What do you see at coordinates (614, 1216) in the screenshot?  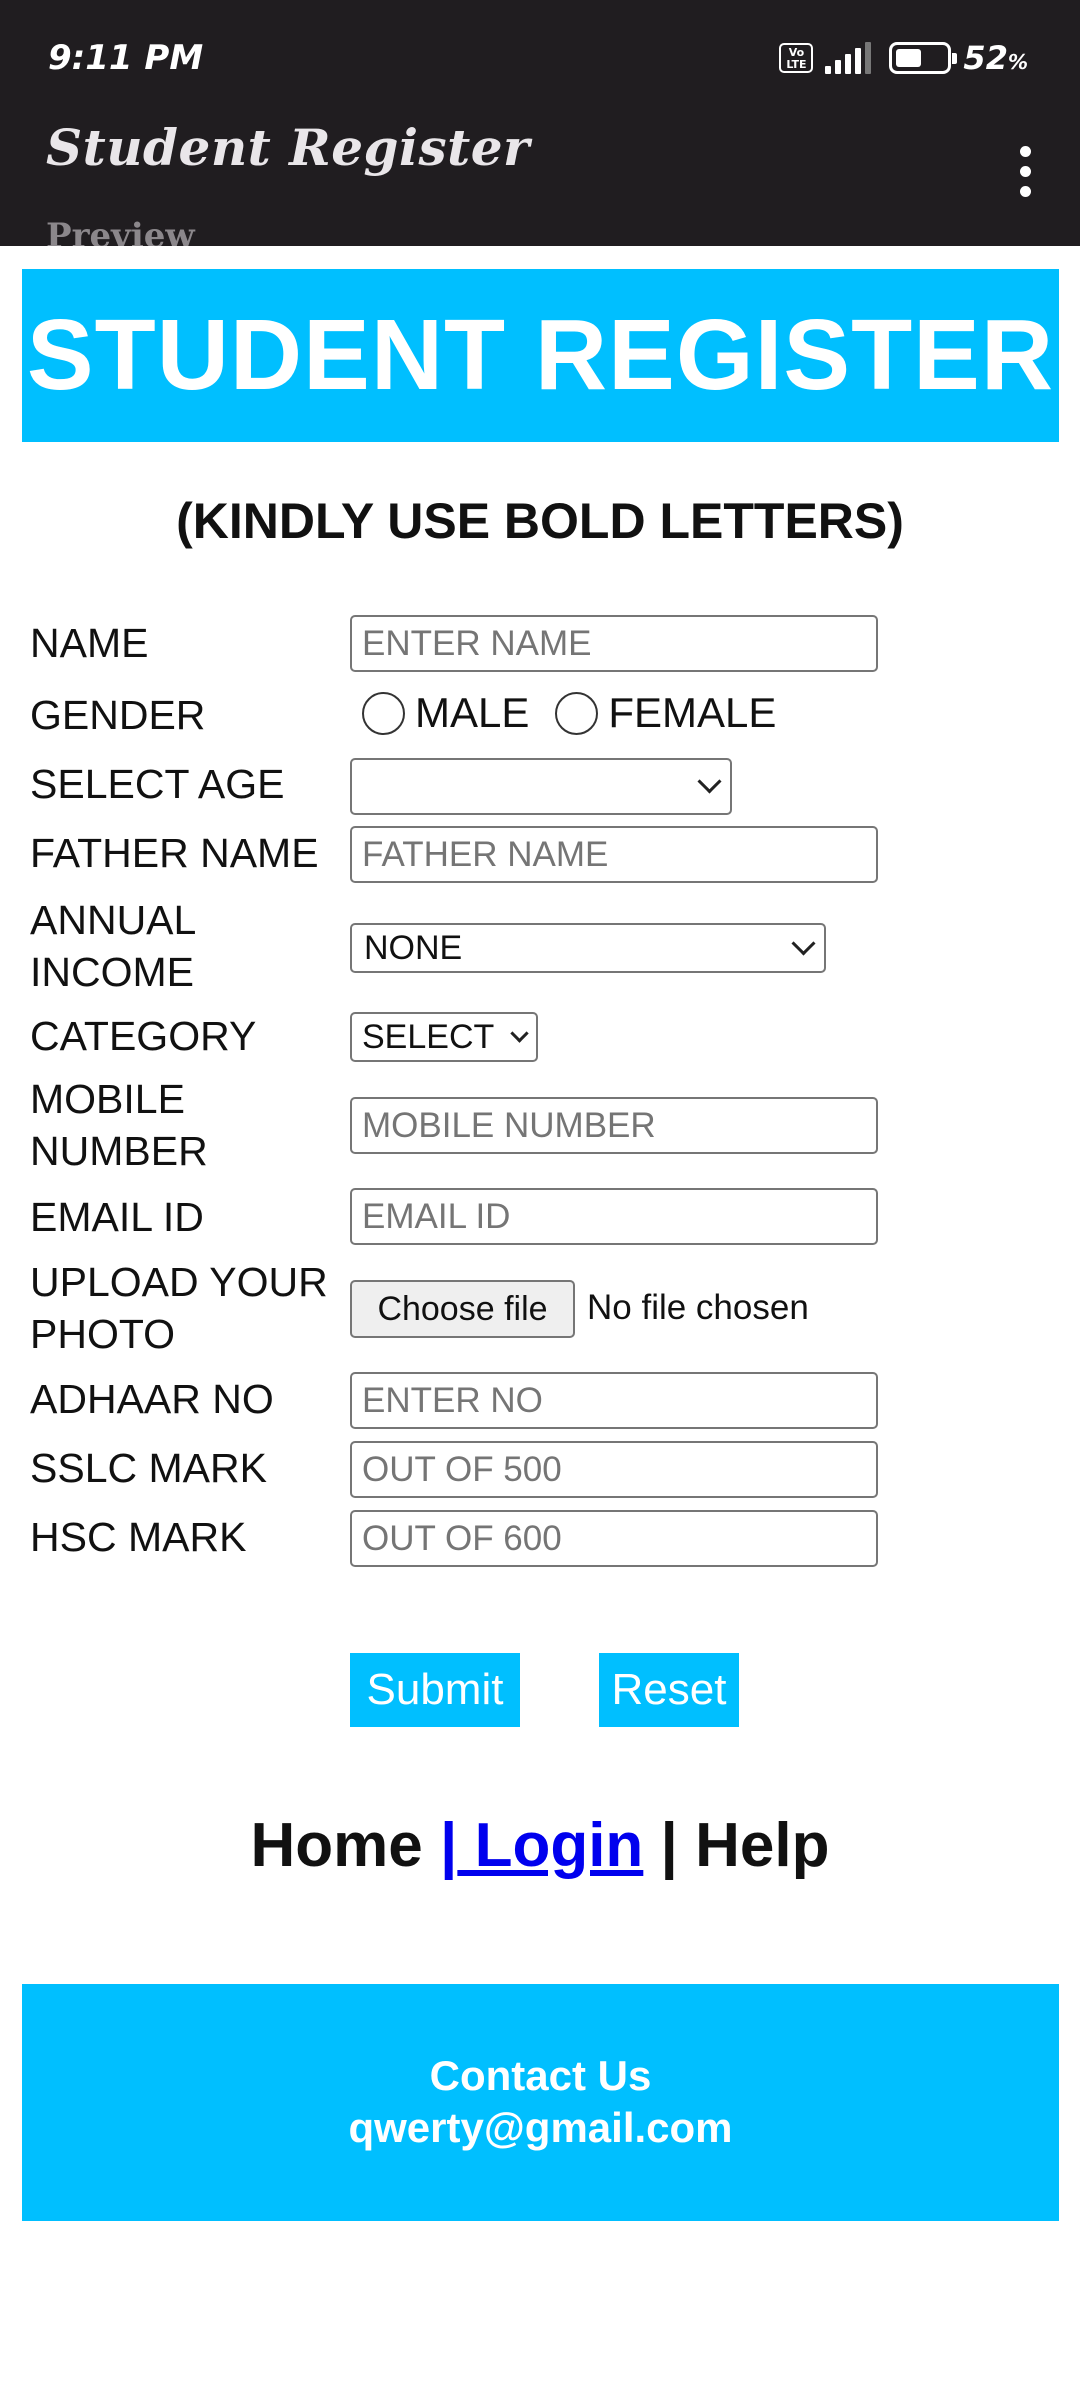 I see `email-input` at bounding box center [614, 1216].